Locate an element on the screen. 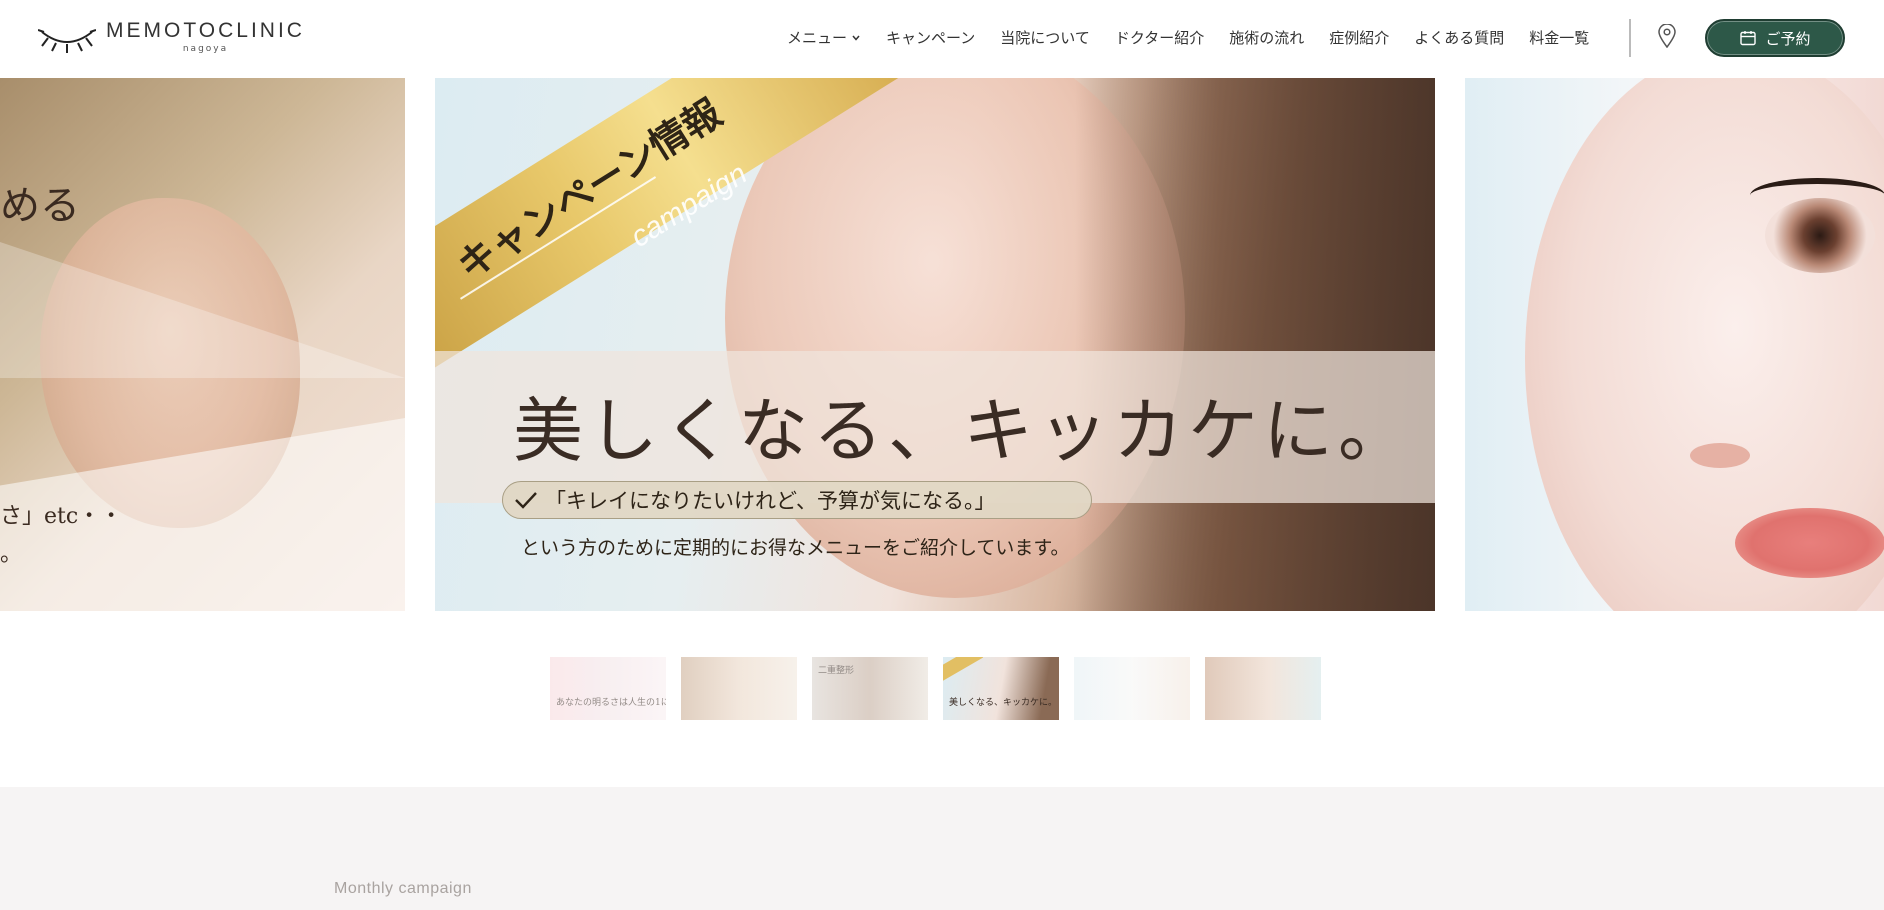  nav-item-label: 料金一覧 is located at coordinates (1559, 38).